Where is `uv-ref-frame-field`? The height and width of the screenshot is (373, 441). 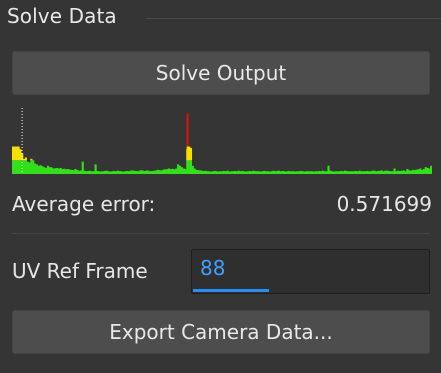
uv-ref-frame-field is located at coordinates (310, 271).